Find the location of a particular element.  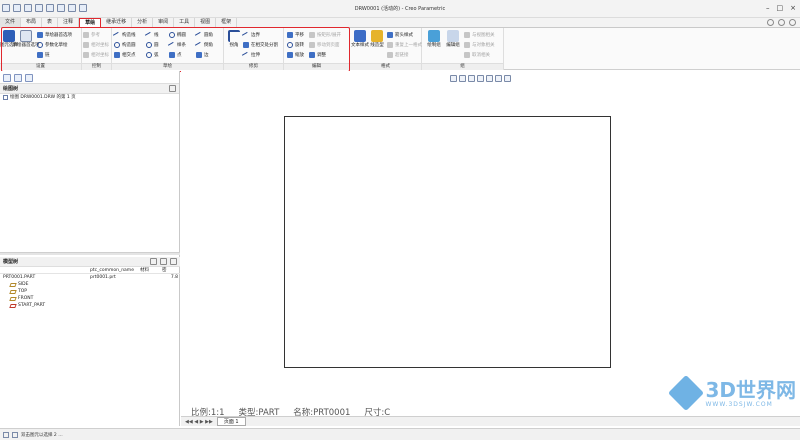

tab-sketch: 草绘 is located at coordinates (90, 23).